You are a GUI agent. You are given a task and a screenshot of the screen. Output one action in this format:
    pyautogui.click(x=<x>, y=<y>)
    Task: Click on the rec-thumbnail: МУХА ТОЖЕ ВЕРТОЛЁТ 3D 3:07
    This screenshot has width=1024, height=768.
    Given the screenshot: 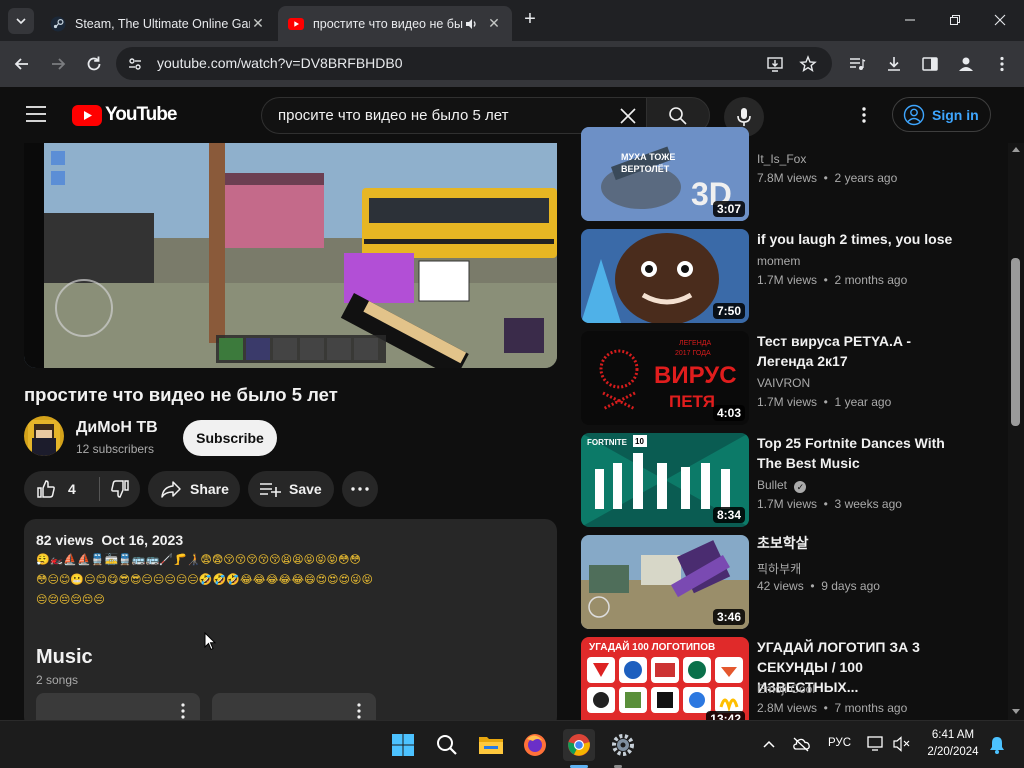 What is the action you would take?
    pyautogui.click(x=665, y=174)
    